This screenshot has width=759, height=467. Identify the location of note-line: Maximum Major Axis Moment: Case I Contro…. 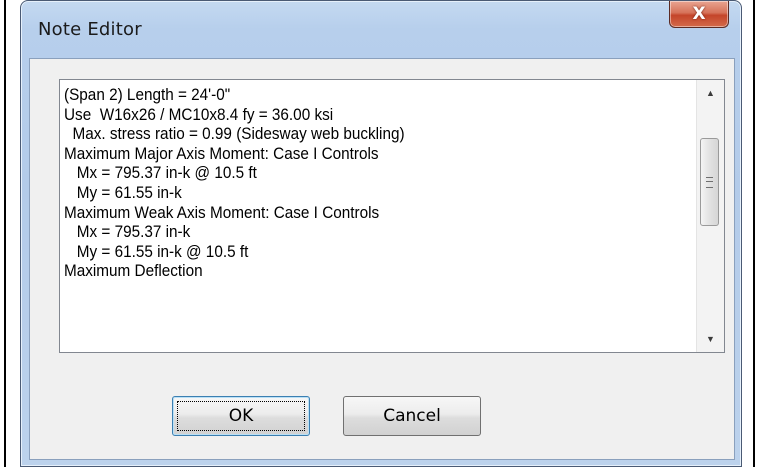
(221, 153).